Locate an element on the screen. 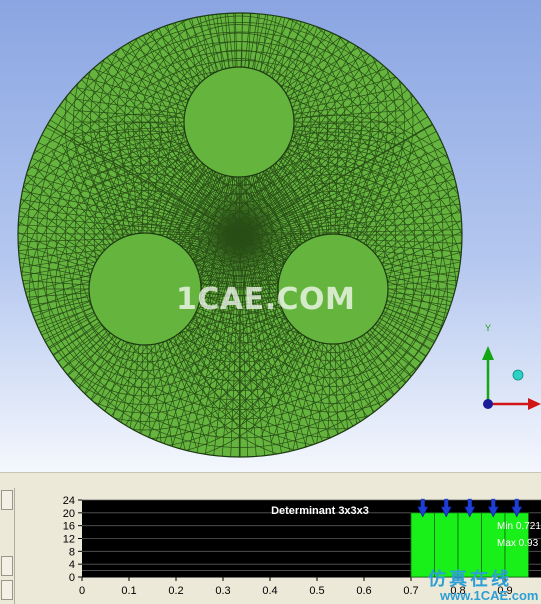 The width and height of the screenshot is (541, 604). hist-y-tick-label: 16 is located at coordinates (69, 527).